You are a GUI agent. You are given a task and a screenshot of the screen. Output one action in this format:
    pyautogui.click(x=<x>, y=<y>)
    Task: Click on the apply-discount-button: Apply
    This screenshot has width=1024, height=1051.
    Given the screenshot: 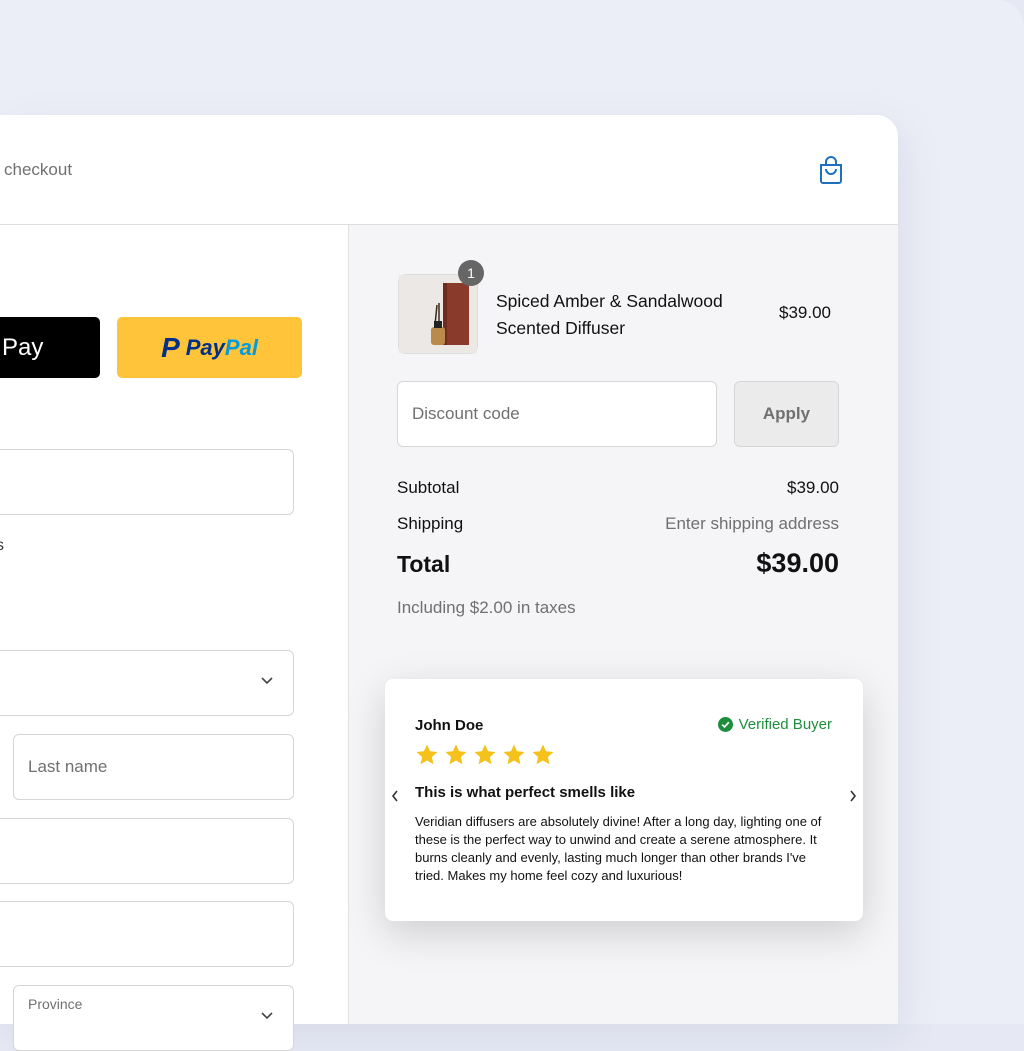 What is the action you would take?
    pyautogui.click(x=786, y=414)
    